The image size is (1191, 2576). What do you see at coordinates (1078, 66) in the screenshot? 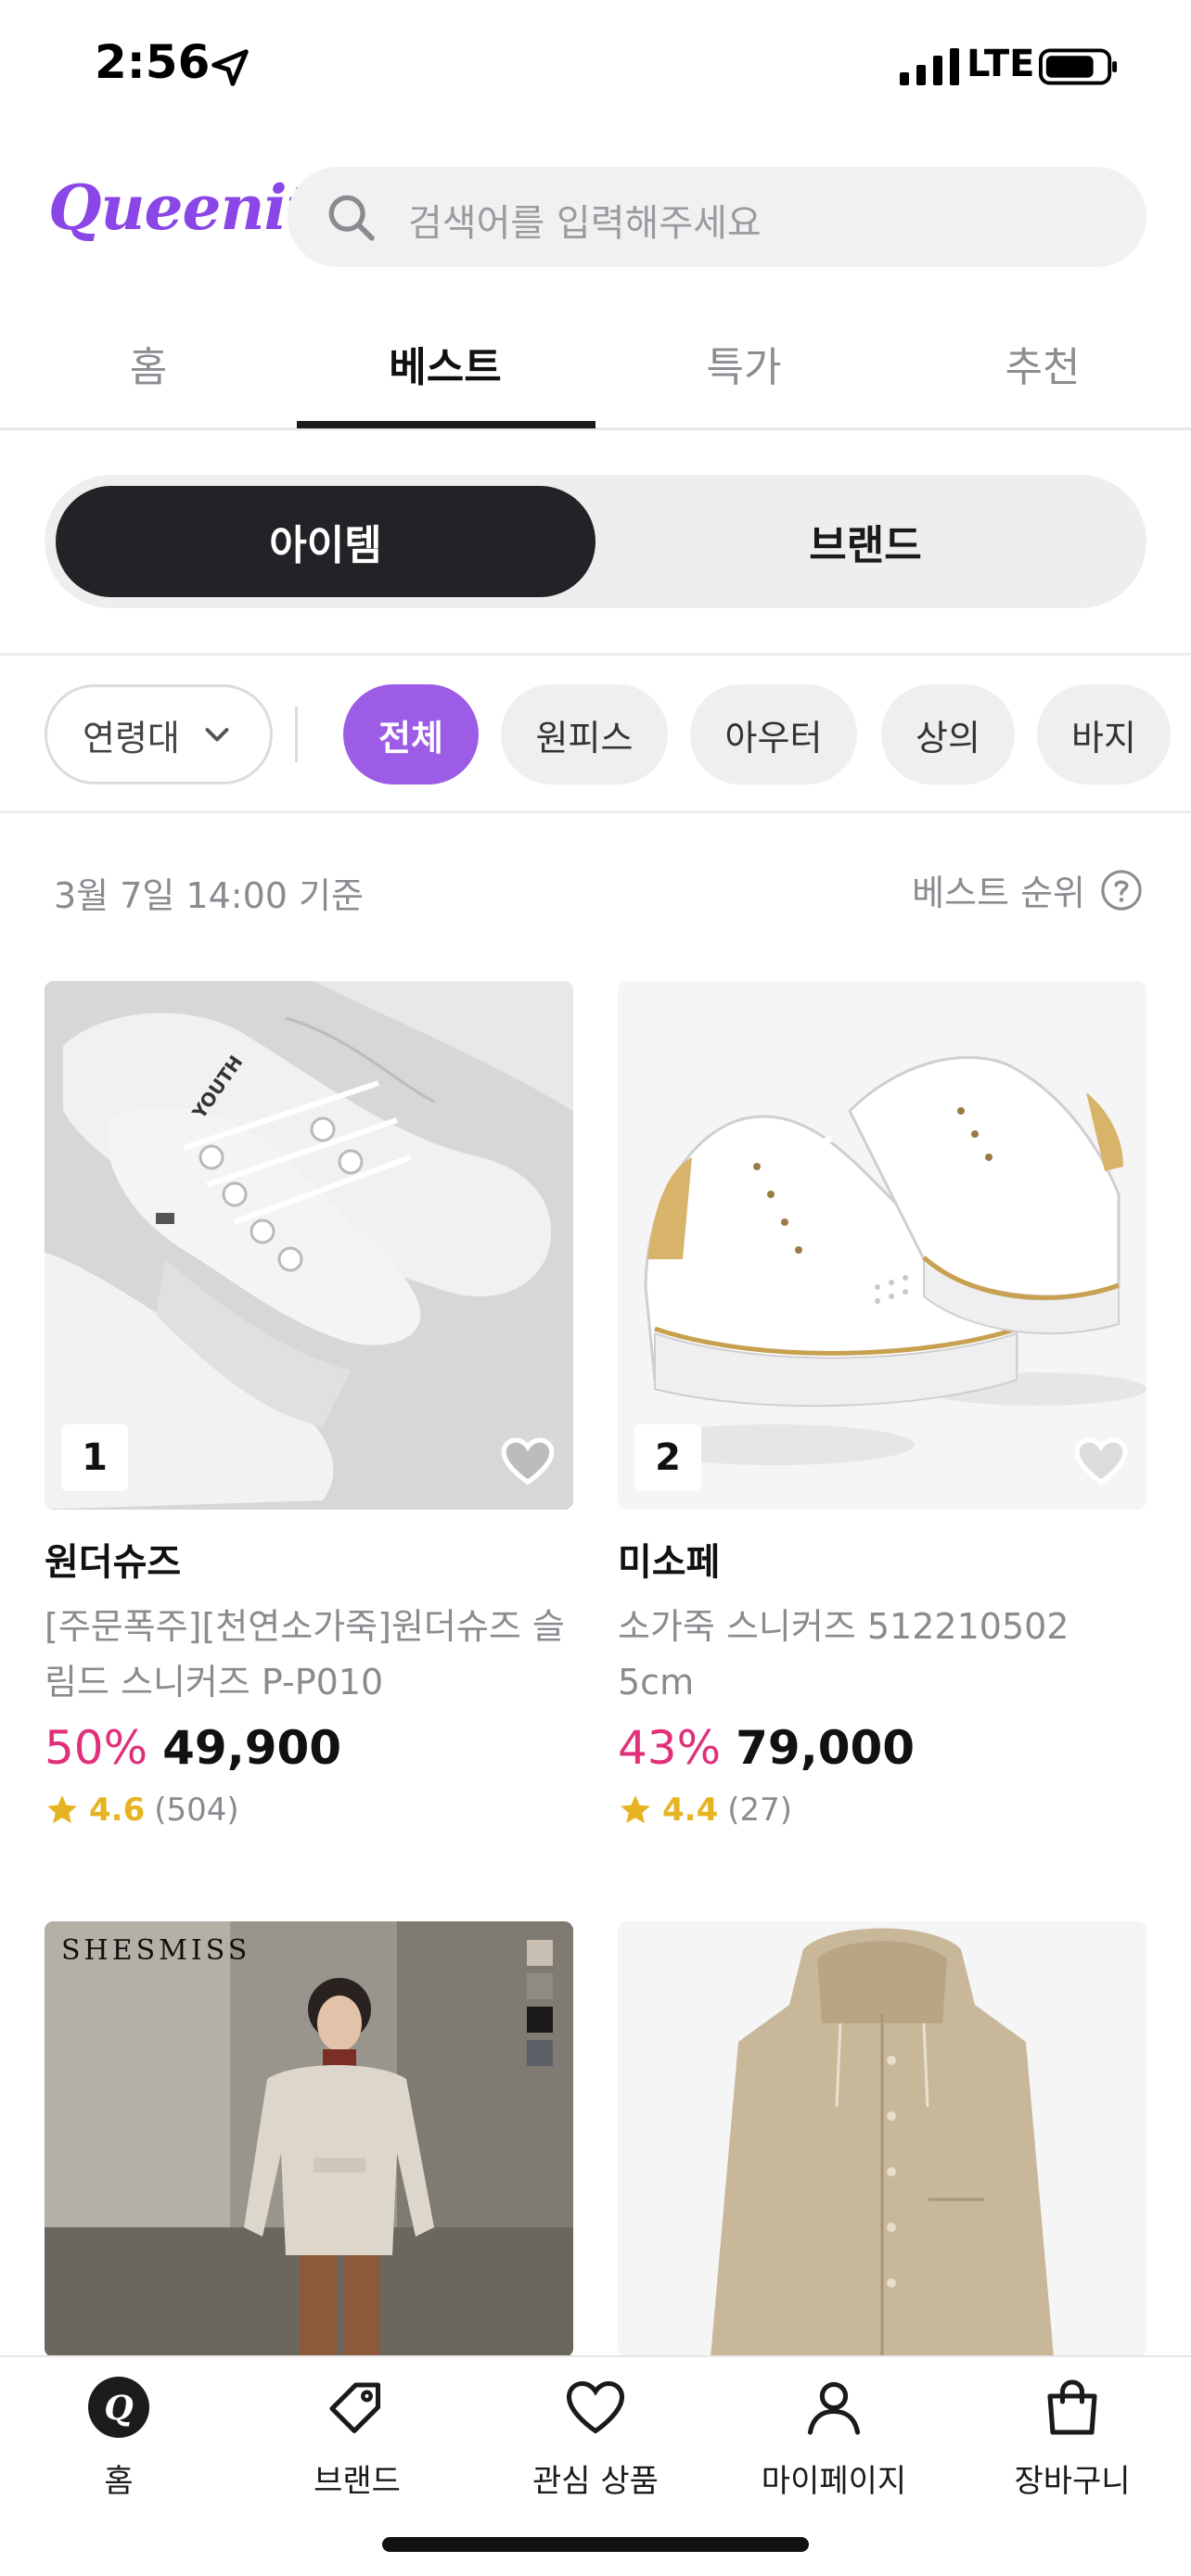
I see `battery-icon` at bounding box center [1078, 66].